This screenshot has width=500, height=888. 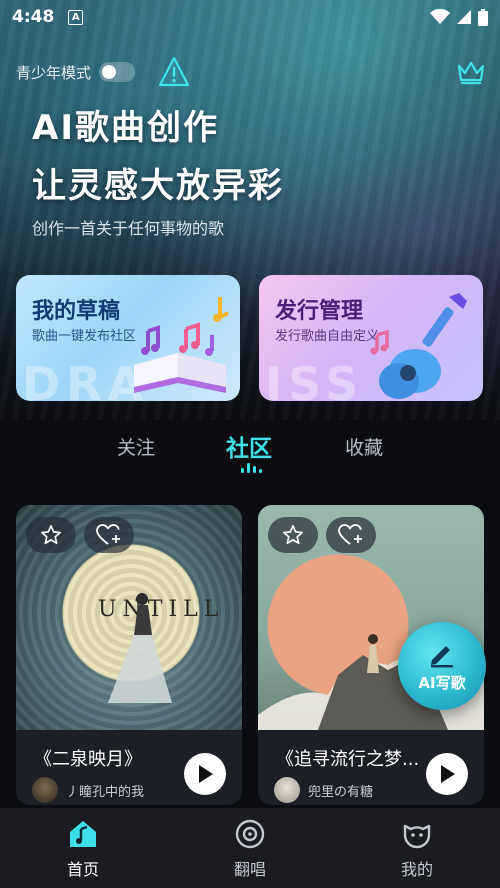 I want to click on toggle-knob, so click(x=109, y=72).